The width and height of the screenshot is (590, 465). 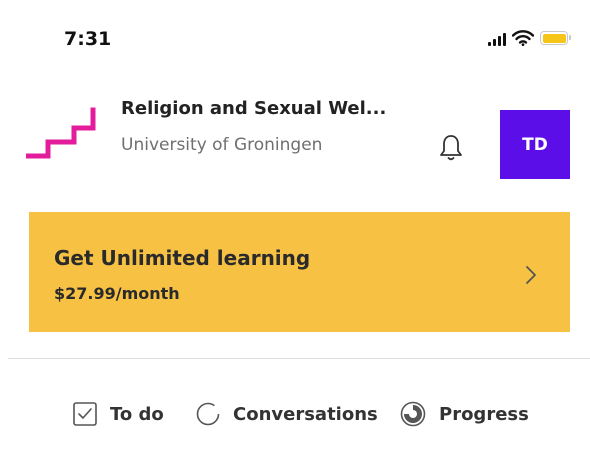 What do you see at coordinates (88, 39) in the screenshot?
I see `status-time: 7:31` at bounding box center [88, 39].